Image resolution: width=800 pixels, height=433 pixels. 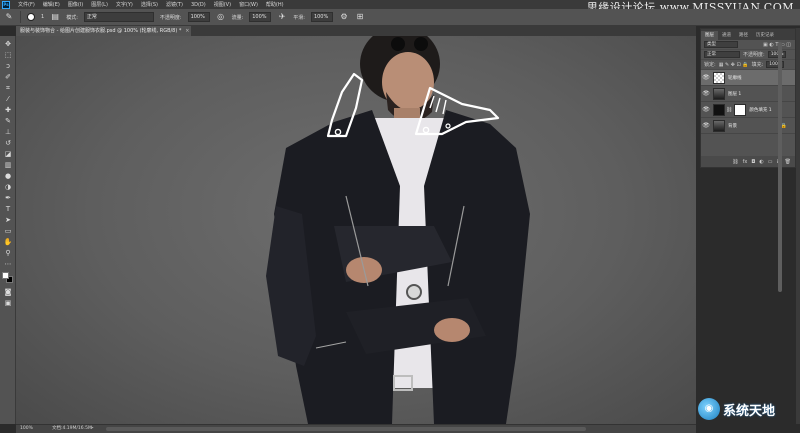 I want to click on close-tab-icon: ×, so click(x=187, y=31).